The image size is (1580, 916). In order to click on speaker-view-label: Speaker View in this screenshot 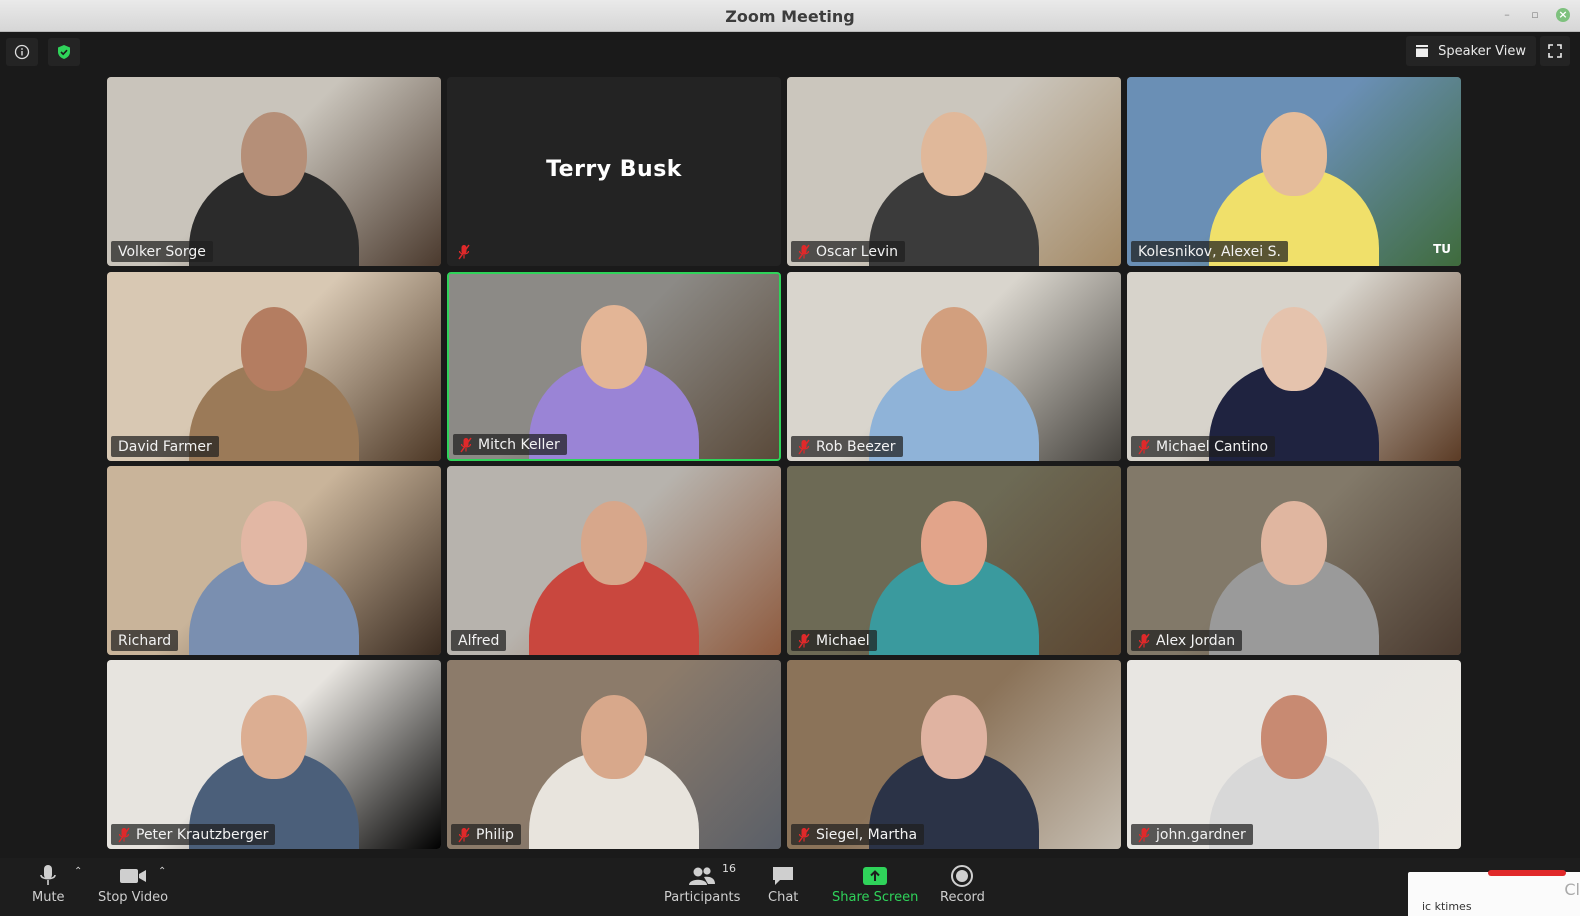, I will do `click(1482, 51)`.